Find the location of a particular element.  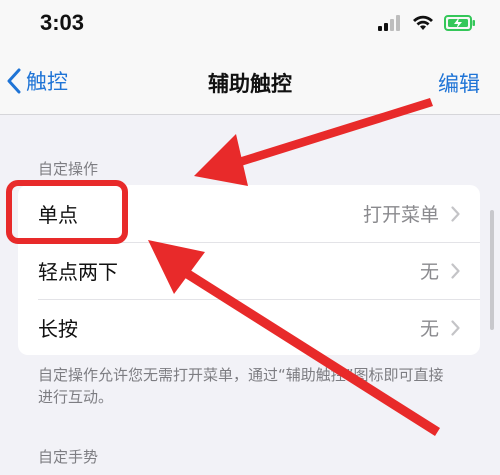

single-tap-row: 单点 打开菜单 is located at coordinates (249, 213).